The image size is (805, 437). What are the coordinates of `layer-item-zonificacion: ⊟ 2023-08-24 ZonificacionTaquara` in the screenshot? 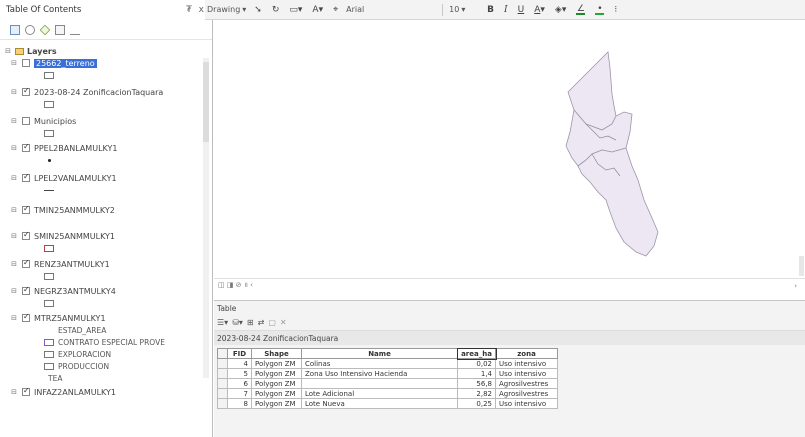 It's located at (111, 92).